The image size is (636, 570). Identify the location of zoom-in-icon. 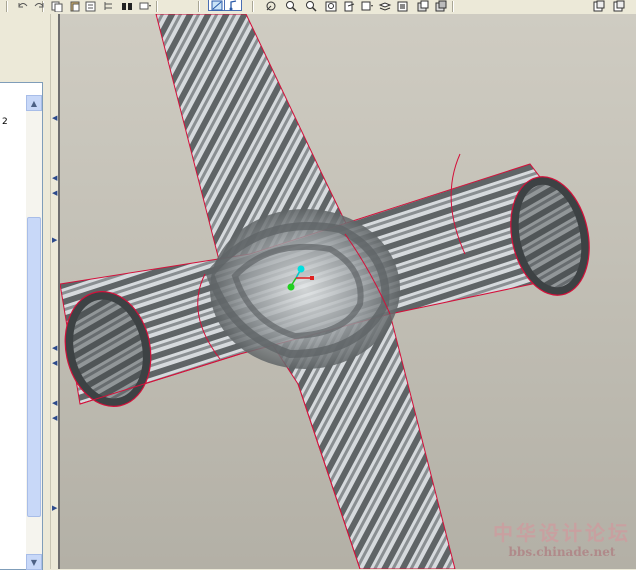
(291, 7).